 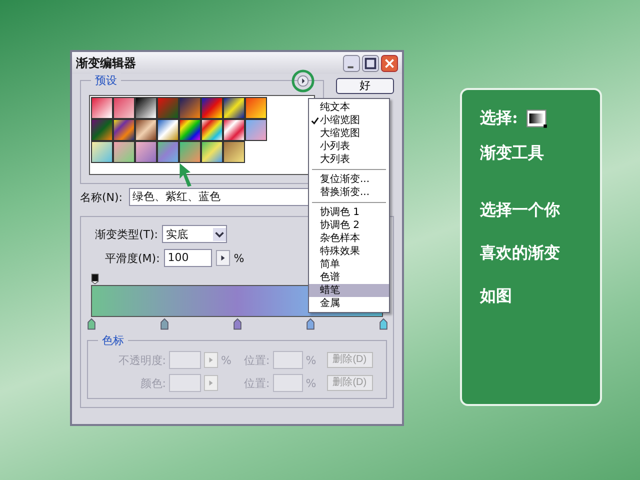 I want to click on group-legend: 色标, so click(x=113, y=340).